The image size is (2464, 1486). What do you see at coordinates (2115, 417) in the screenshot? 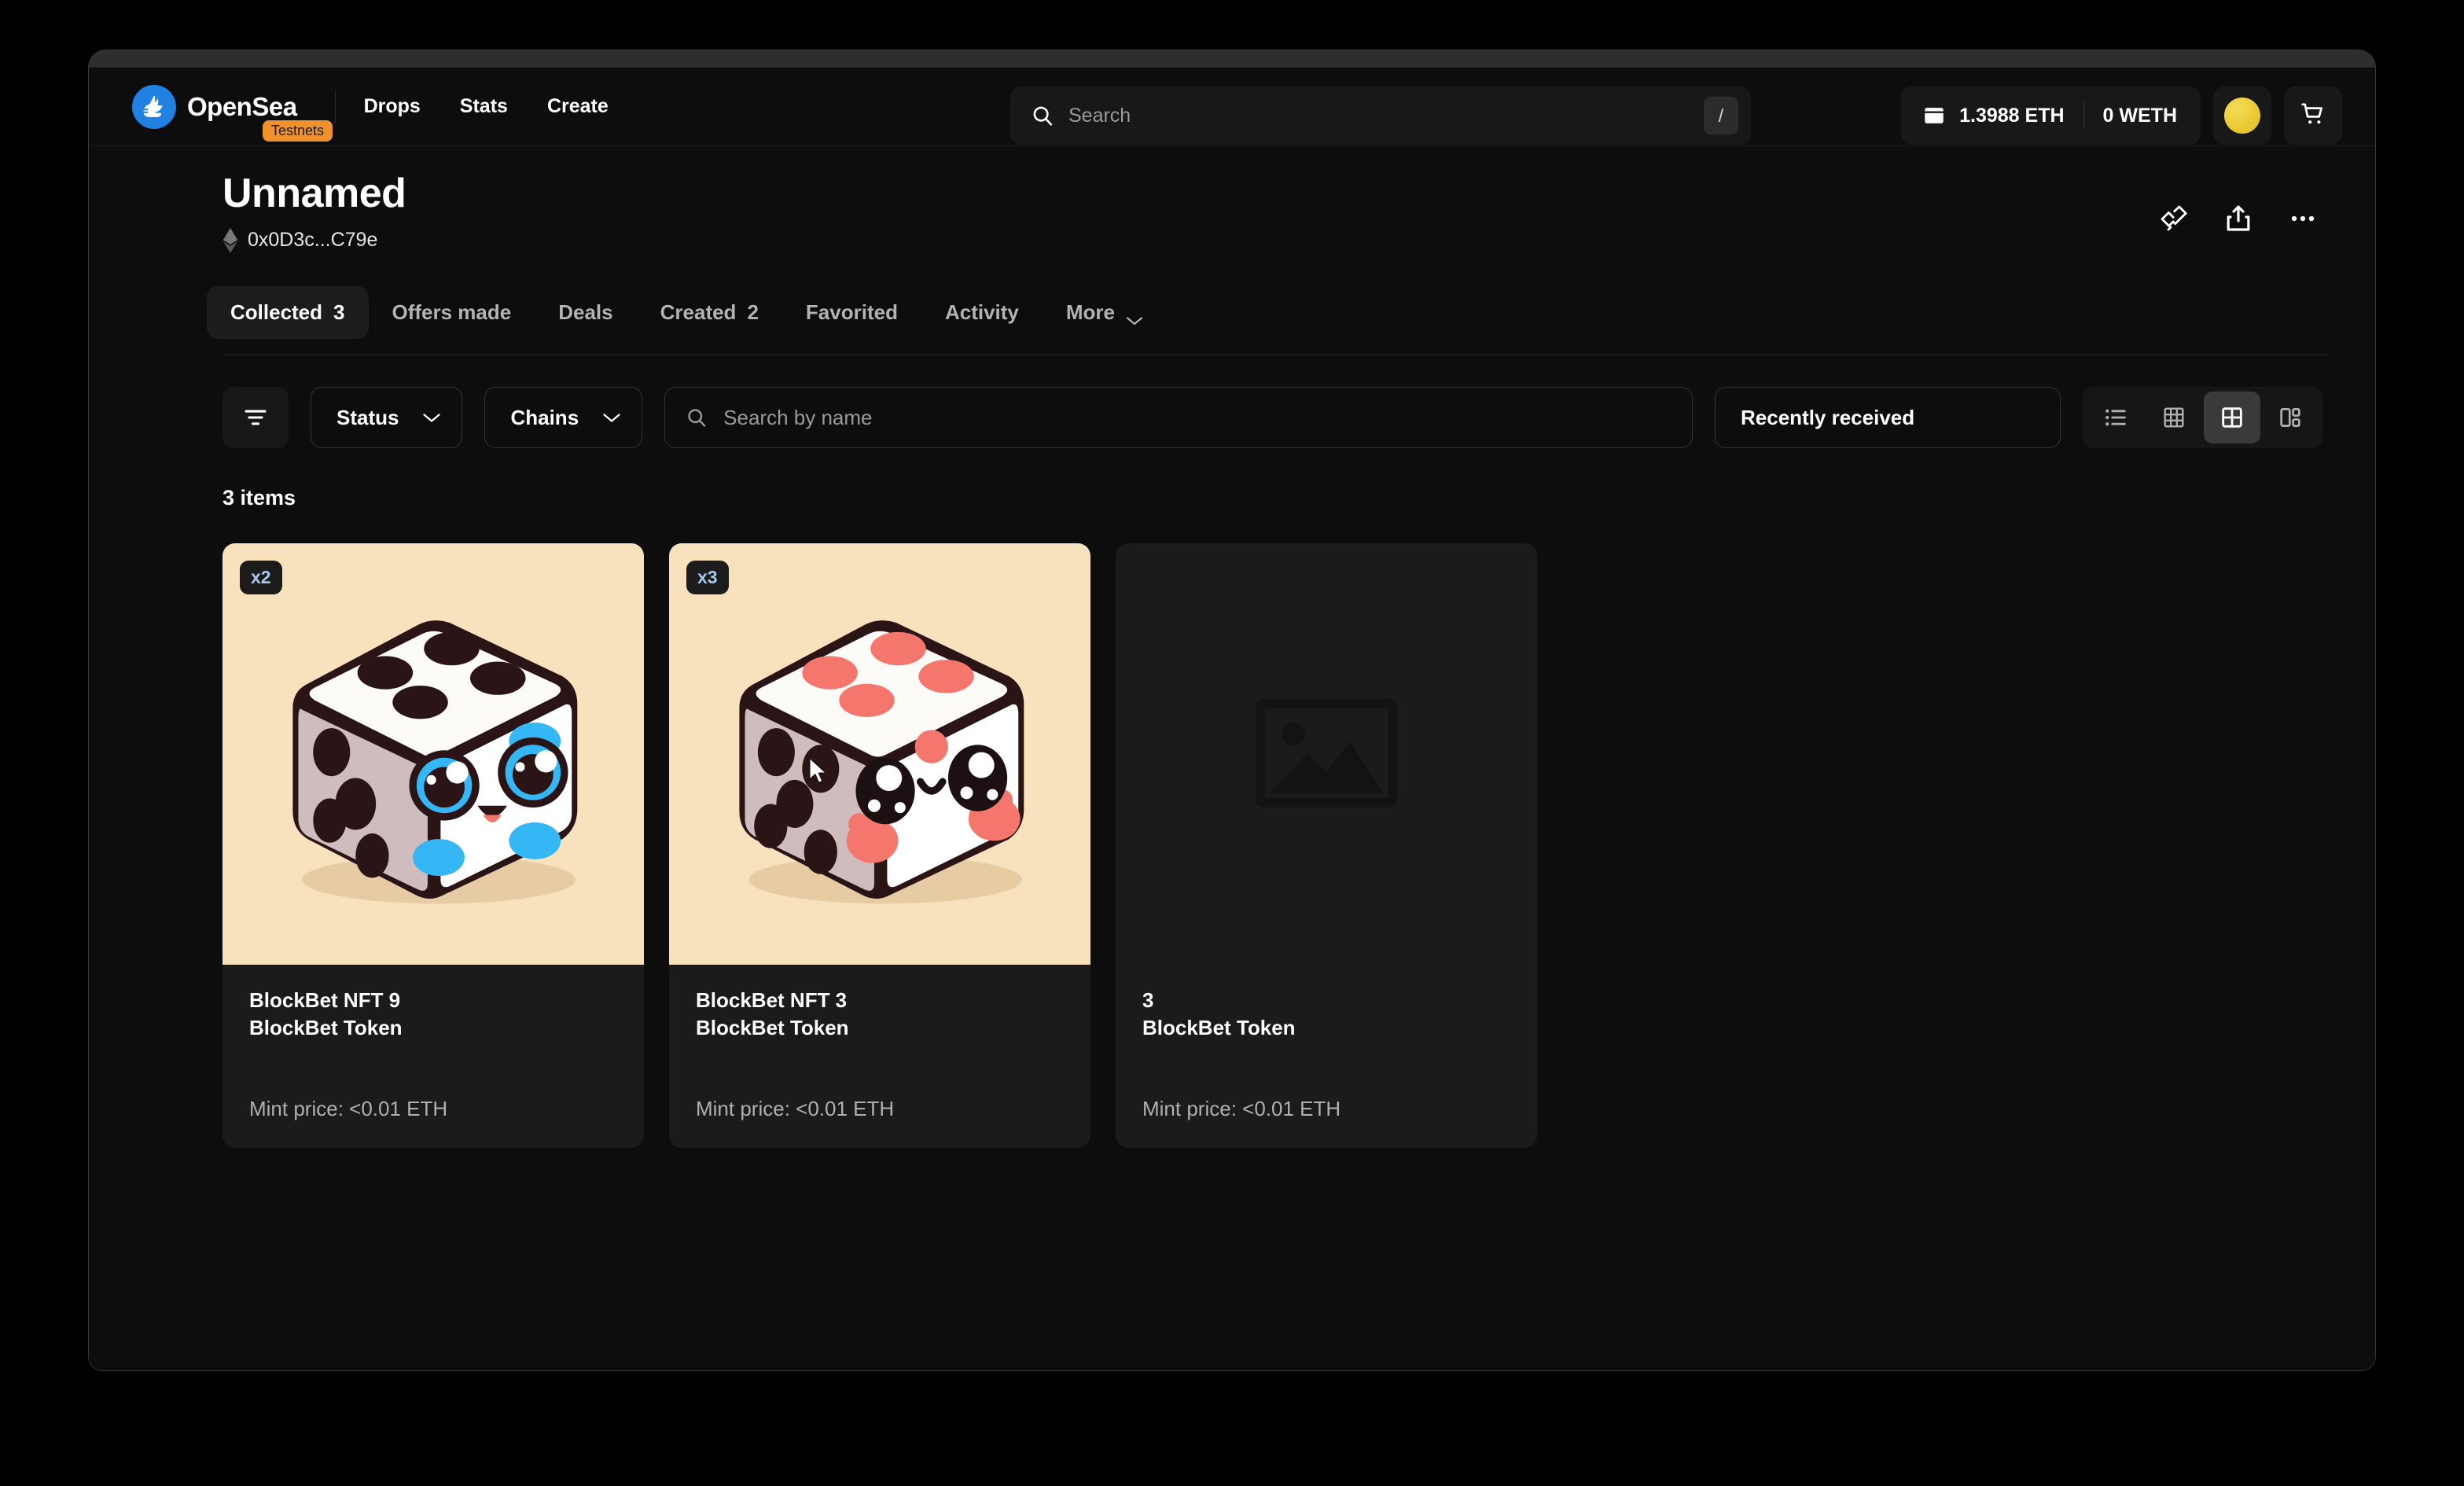
I see `list-view-icon` at bounding box center [2115, 417].